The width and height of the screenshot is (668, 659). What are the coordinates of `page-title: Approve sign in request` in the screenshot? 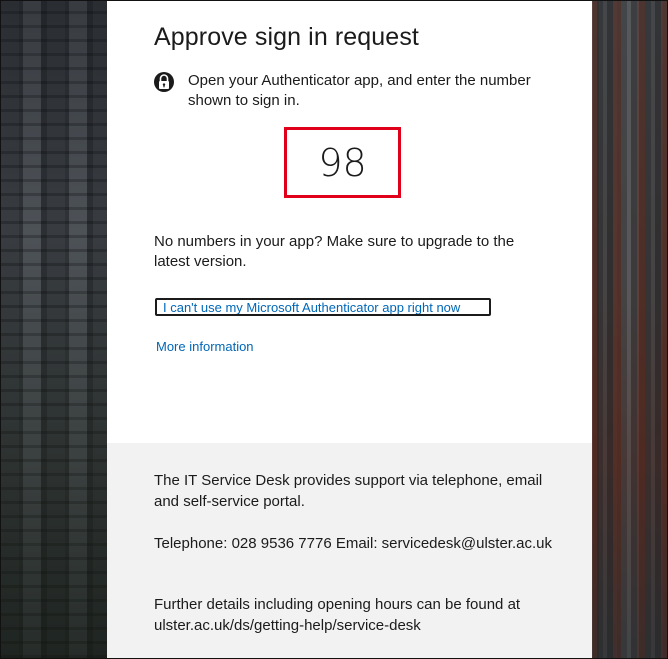 It's located at (286, 37).